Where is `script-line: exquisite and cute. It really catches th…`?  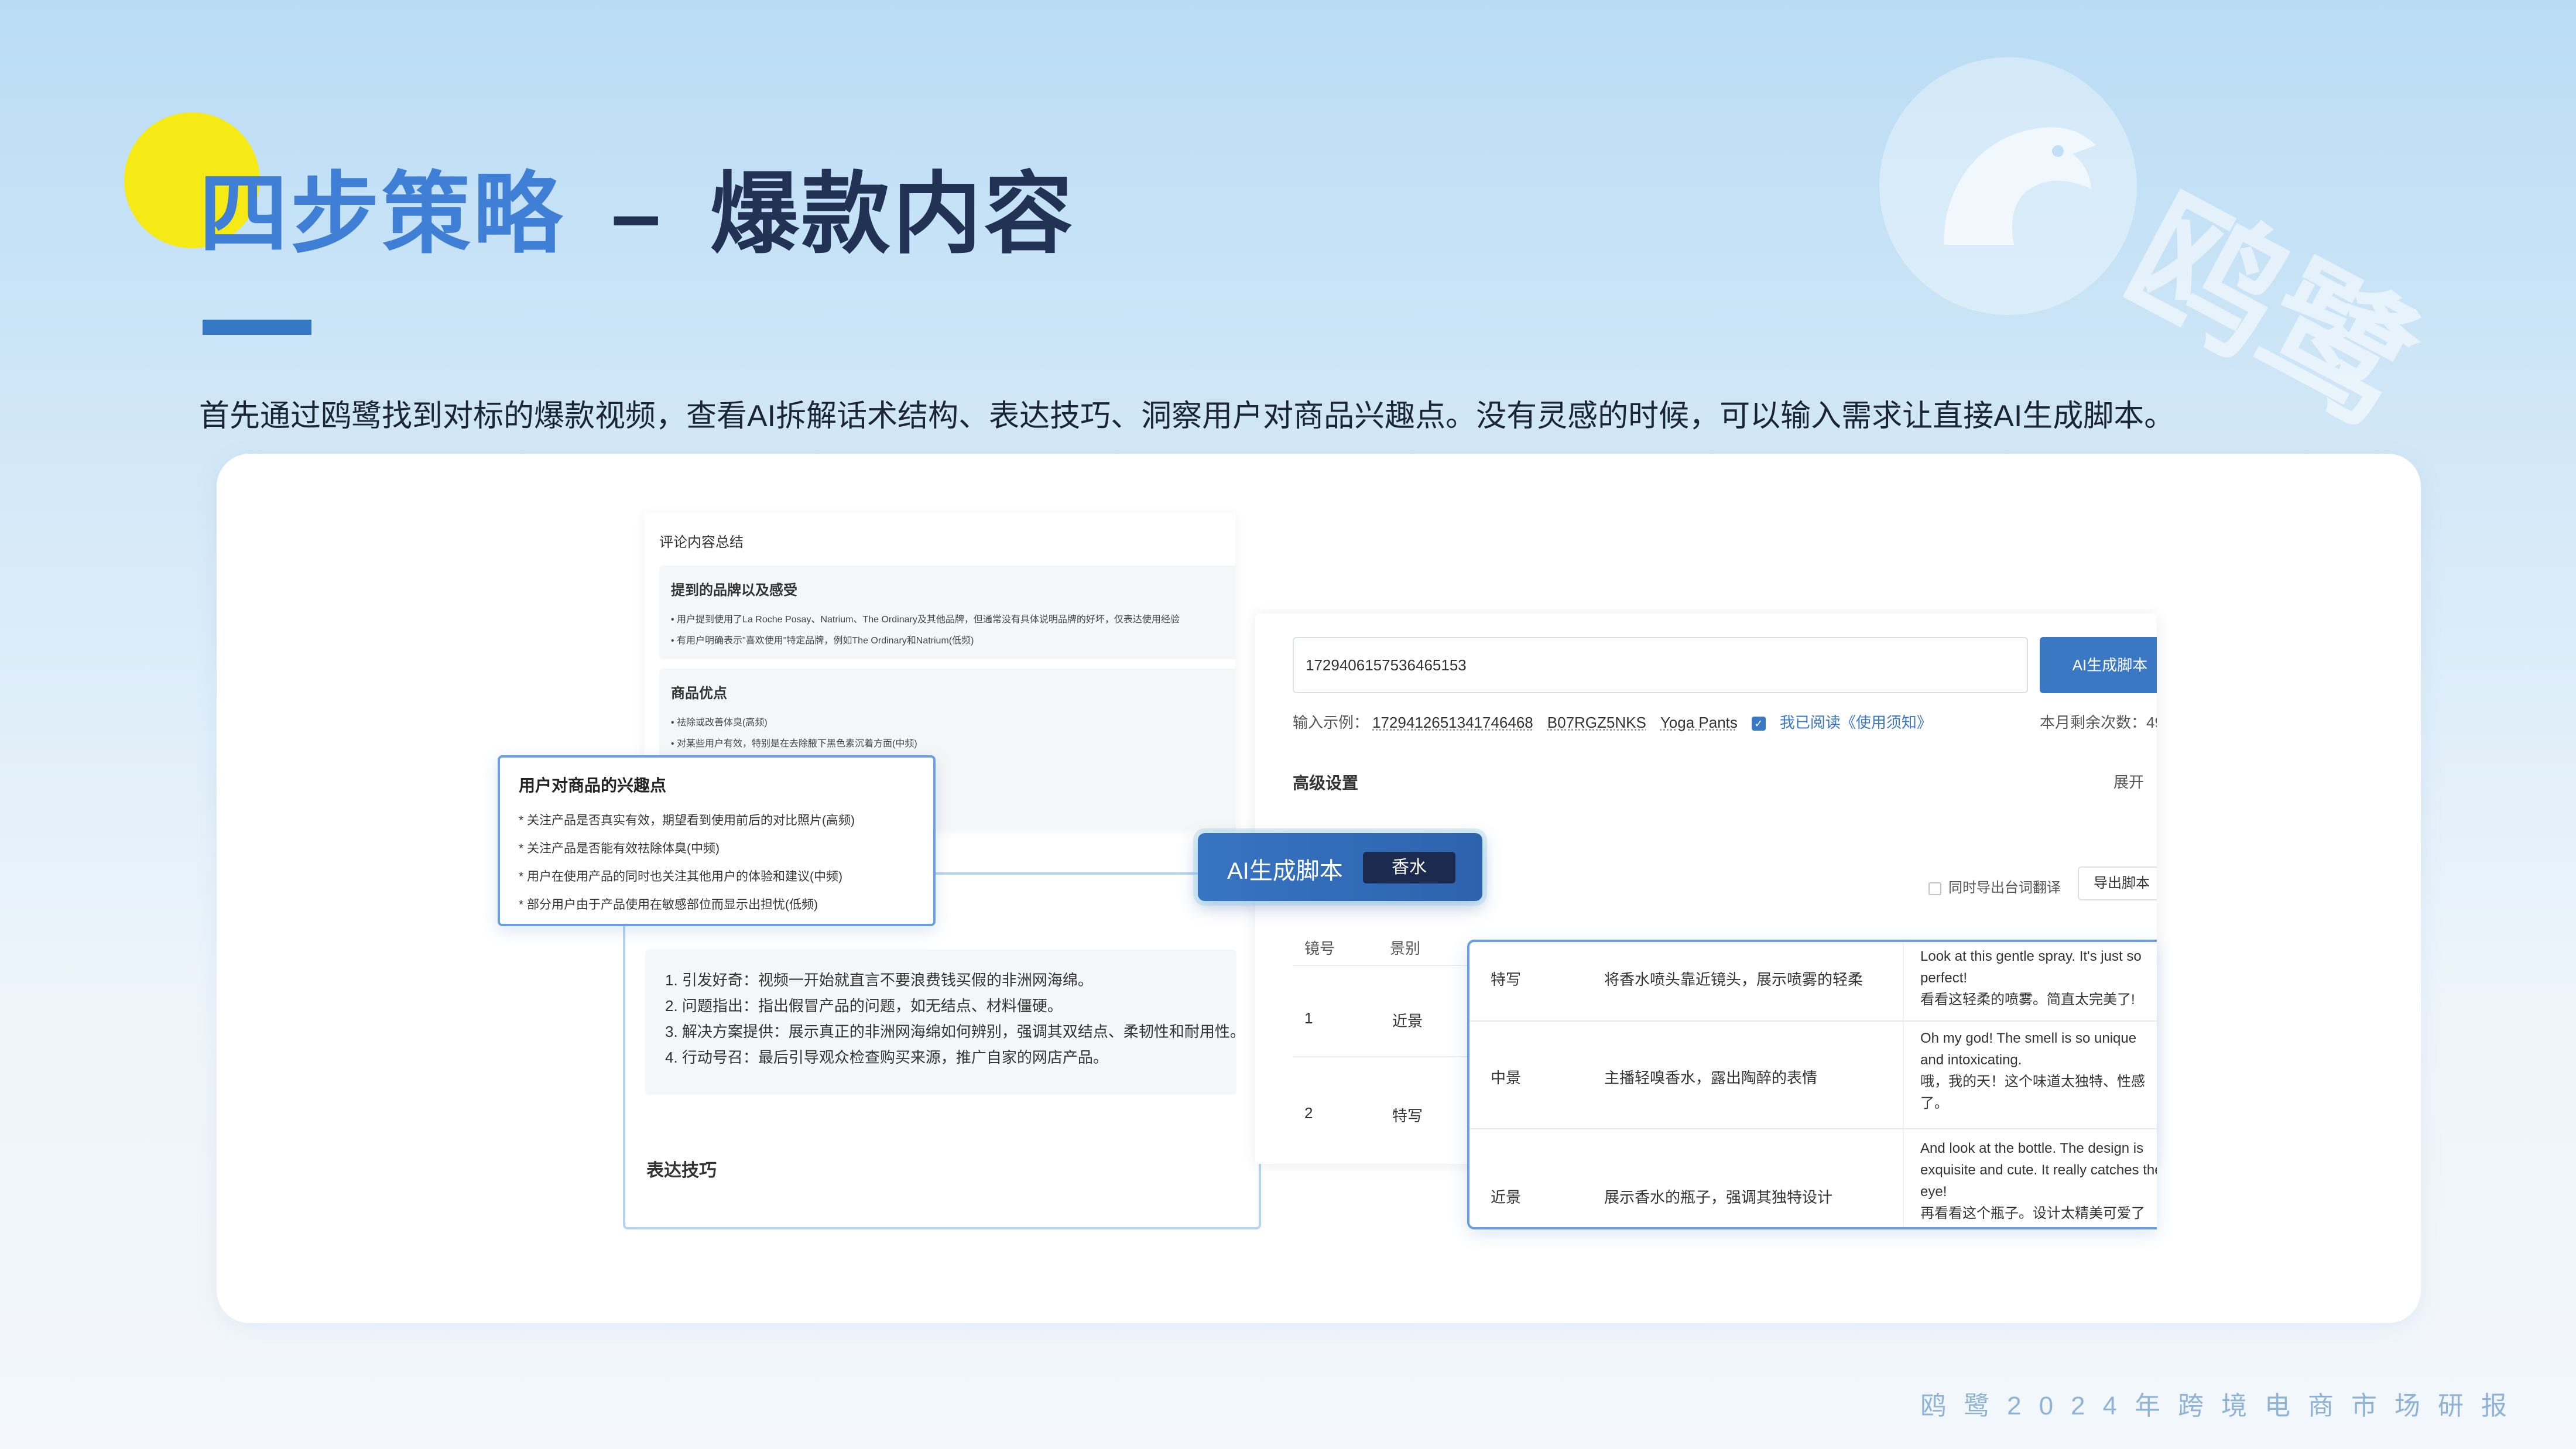 script-line: exquisite and cute. It really catches th… is located at coordinates (2038, 1170).